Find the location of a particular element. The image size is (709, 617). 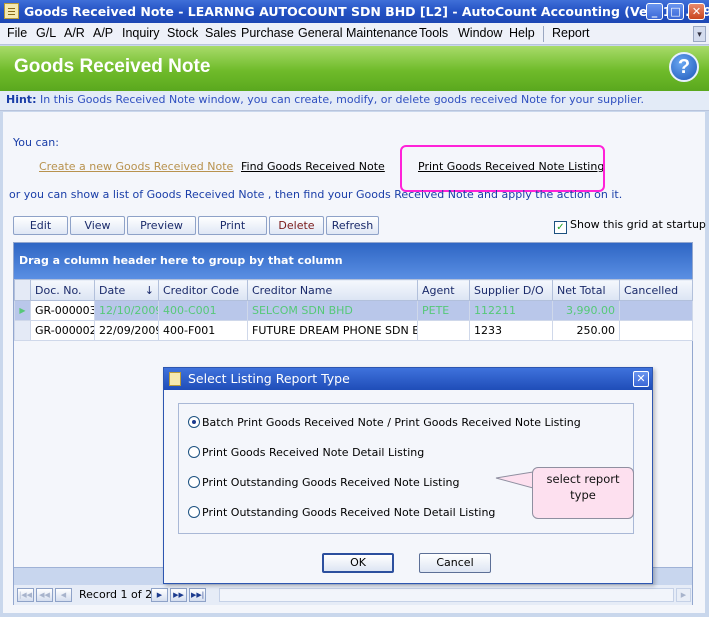

minimize-button: _ is located at coordinates (654, 11).